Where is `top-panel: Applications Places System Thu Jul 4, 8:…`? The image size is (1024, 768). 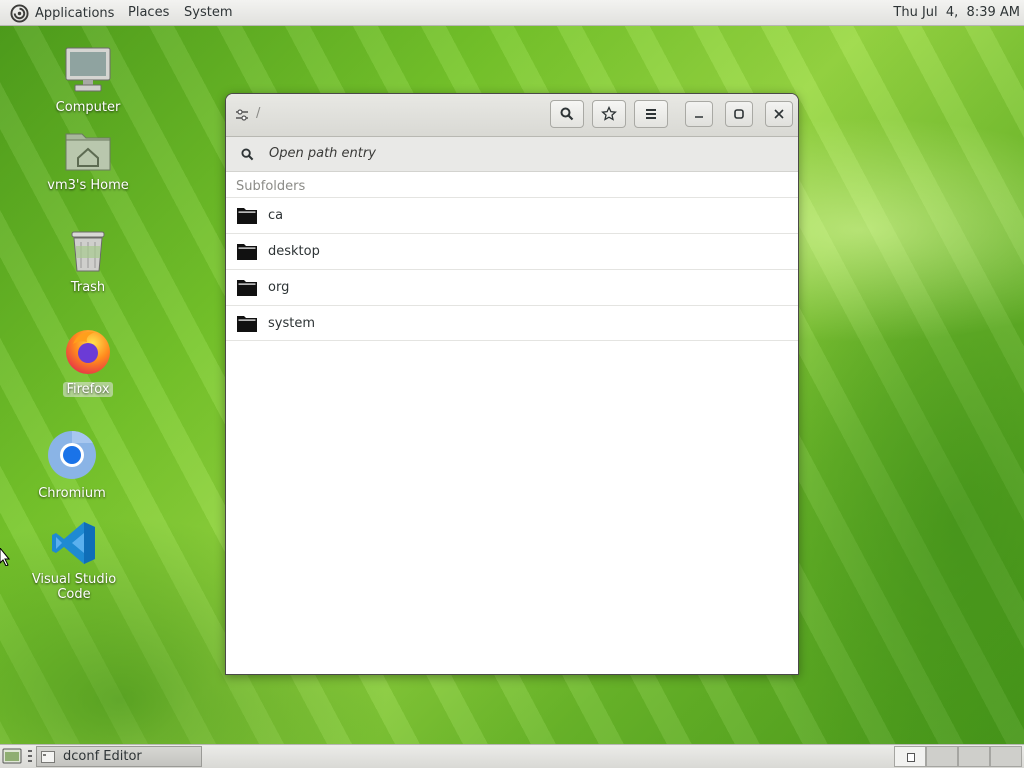 top-panel: Applications Places System Thu Jul 4, 8:… is located at coordinates (512, 13).